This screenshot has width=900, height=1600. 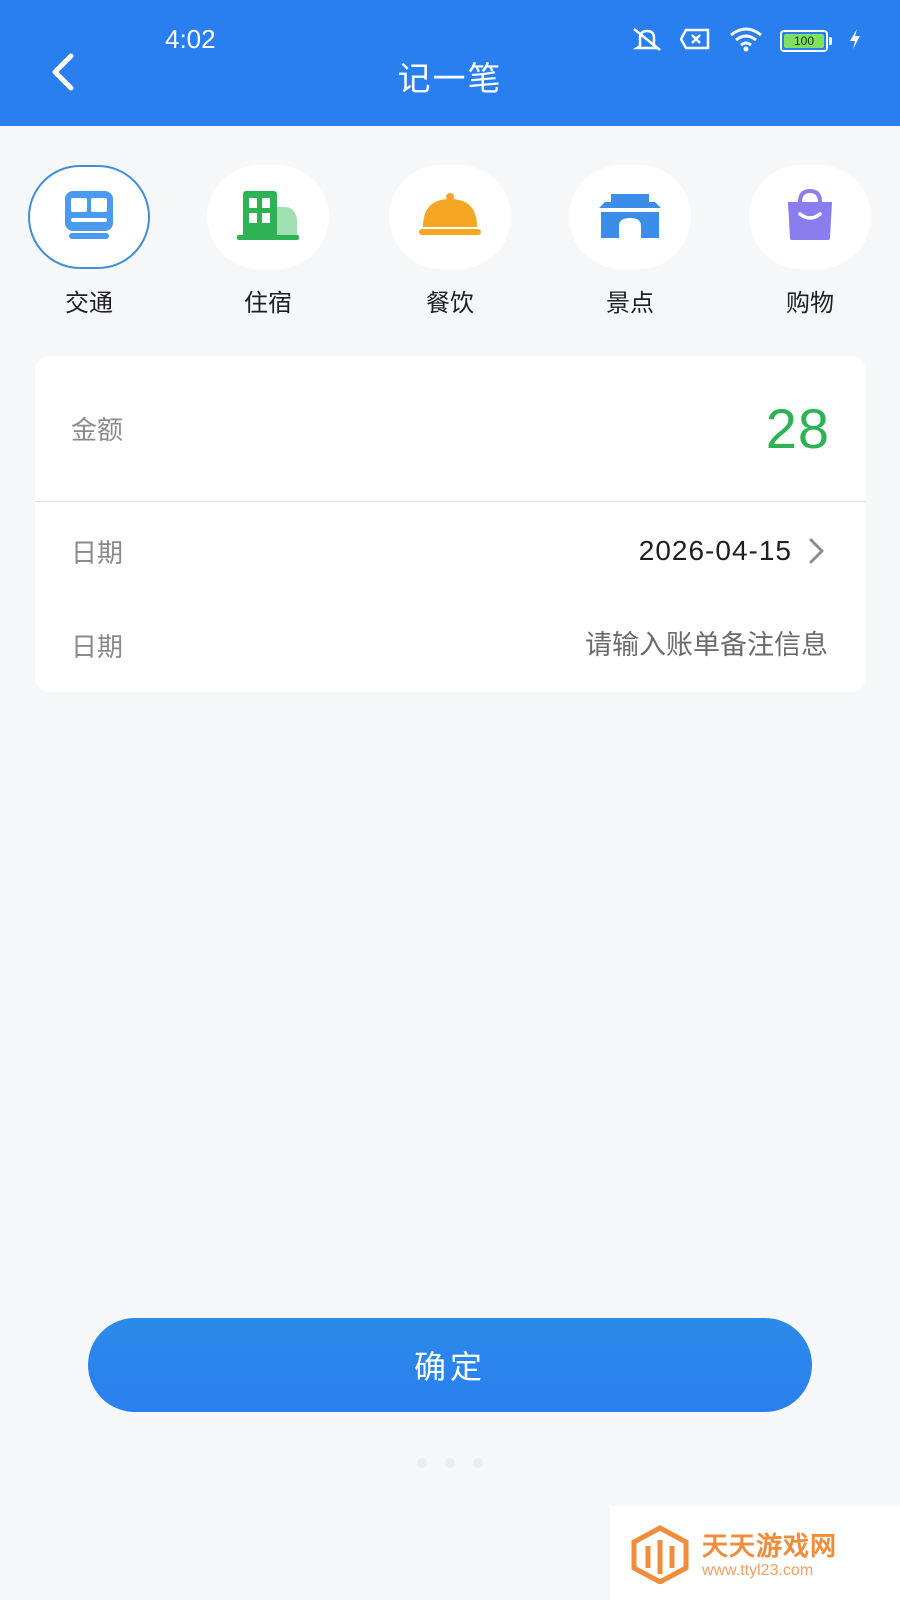 What do you see at coordinates (817, 551) in the screenshot?
I see `chevron-right-icon` at bounding box center [817, 551].